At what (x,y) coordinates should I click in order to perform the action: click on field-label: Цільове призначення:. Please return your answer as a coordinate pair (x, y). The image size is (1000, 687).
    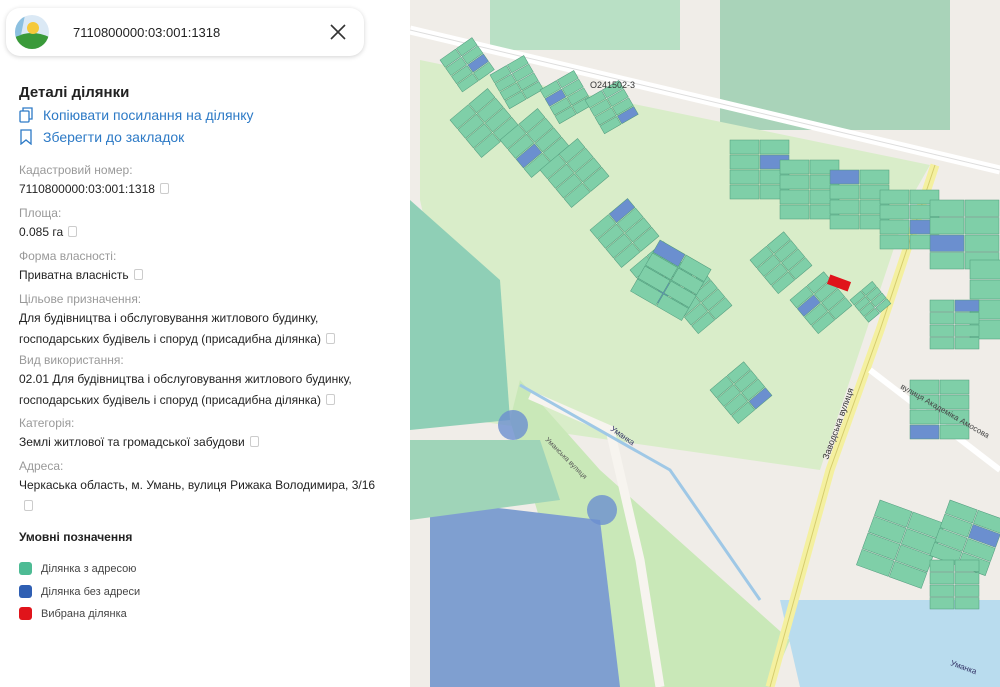
    Looking at the image, I should click on (80, 299).